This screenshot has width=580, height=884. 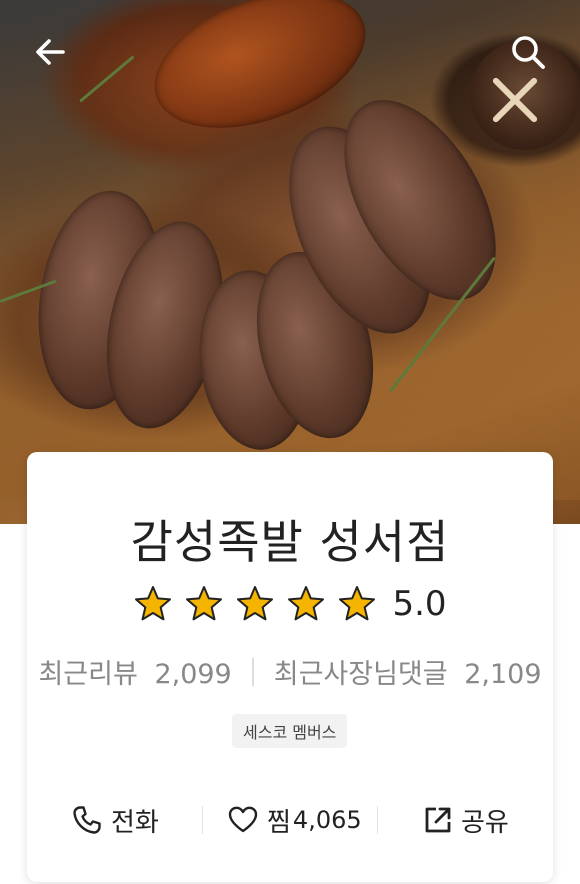 I want to click on back-button, so click(x=50, y=52).